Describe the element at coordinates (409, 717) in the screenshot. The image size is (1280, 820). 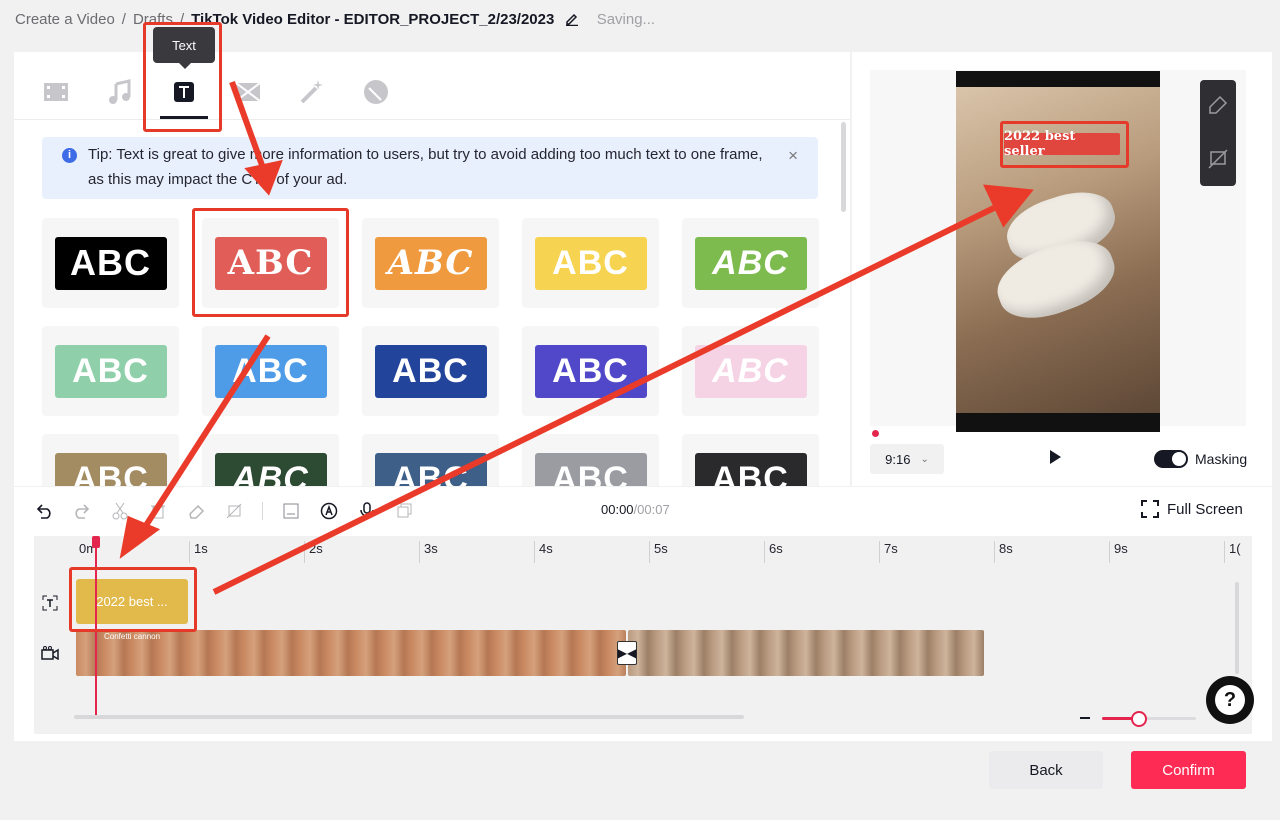
I see `timeline-scrollbar` at that location.